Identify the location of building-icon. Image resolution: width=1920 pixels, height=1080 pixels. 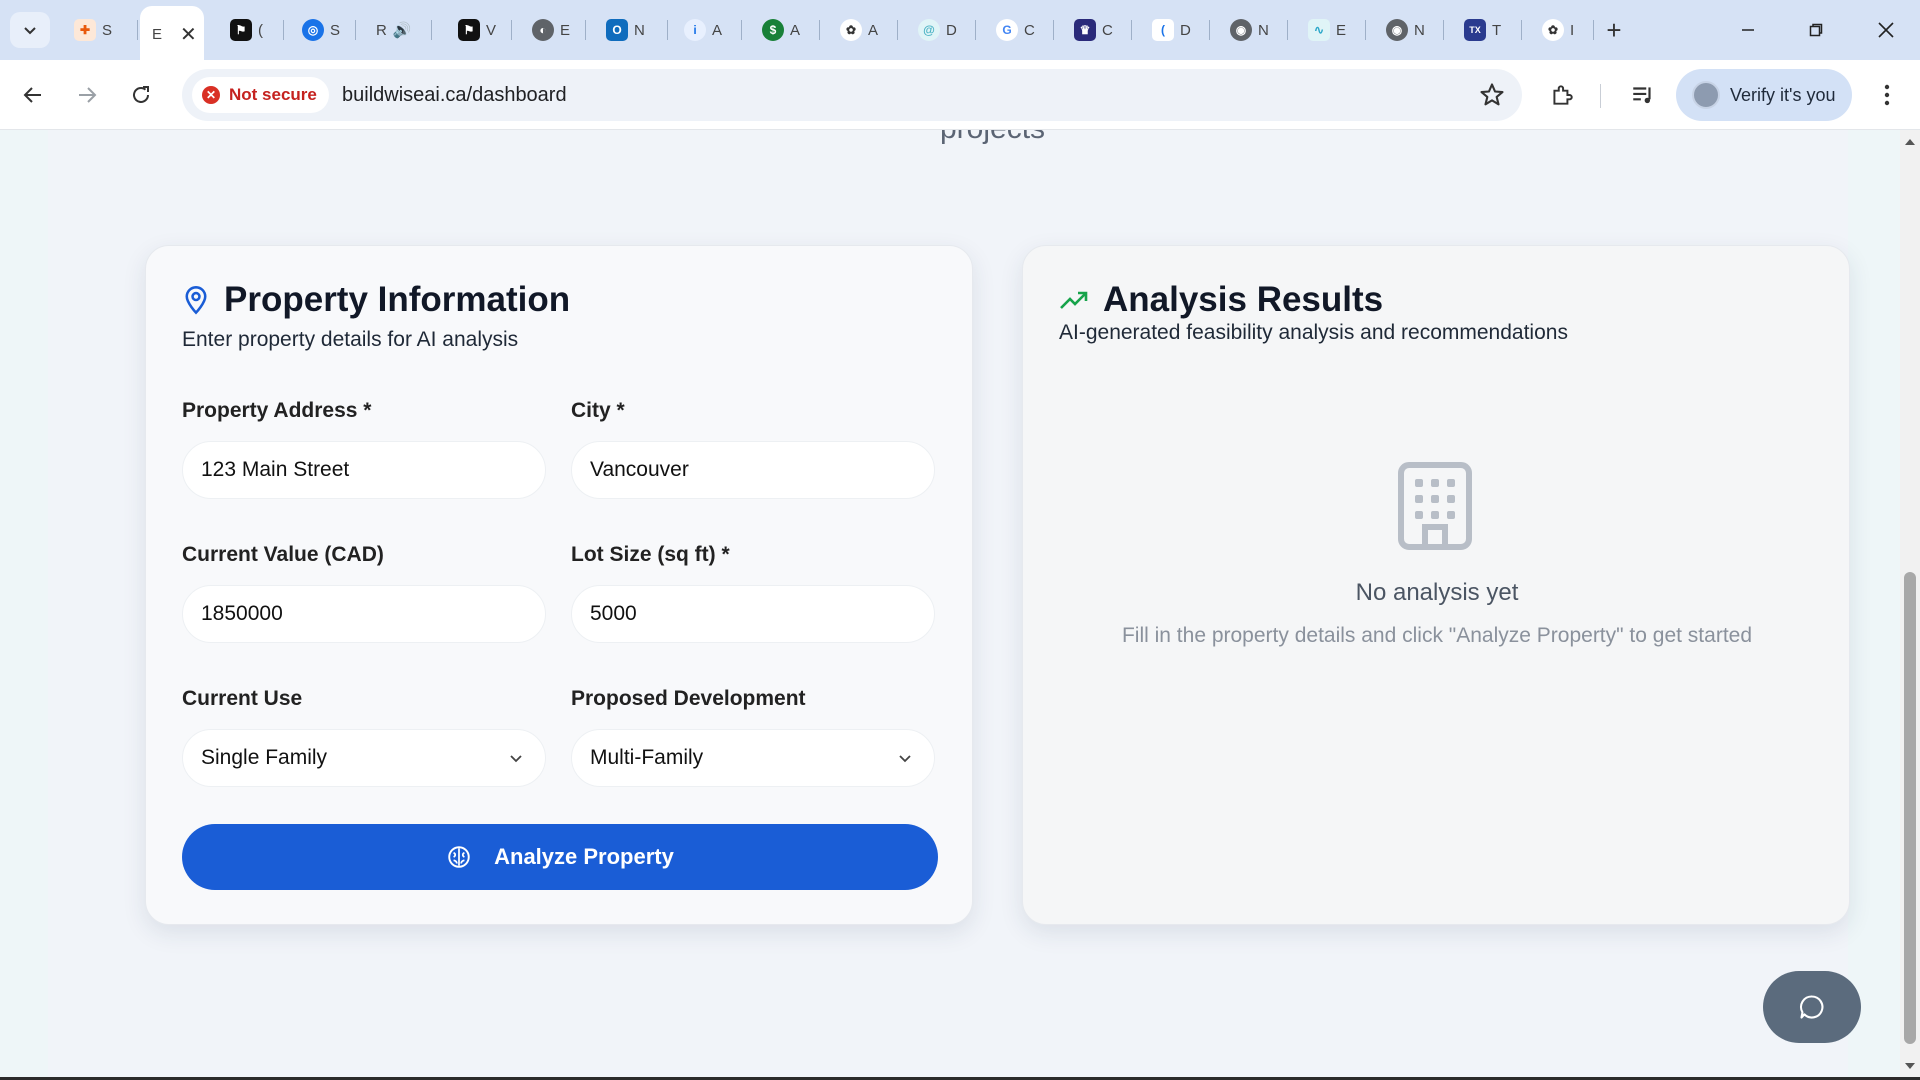
(1435, 508).